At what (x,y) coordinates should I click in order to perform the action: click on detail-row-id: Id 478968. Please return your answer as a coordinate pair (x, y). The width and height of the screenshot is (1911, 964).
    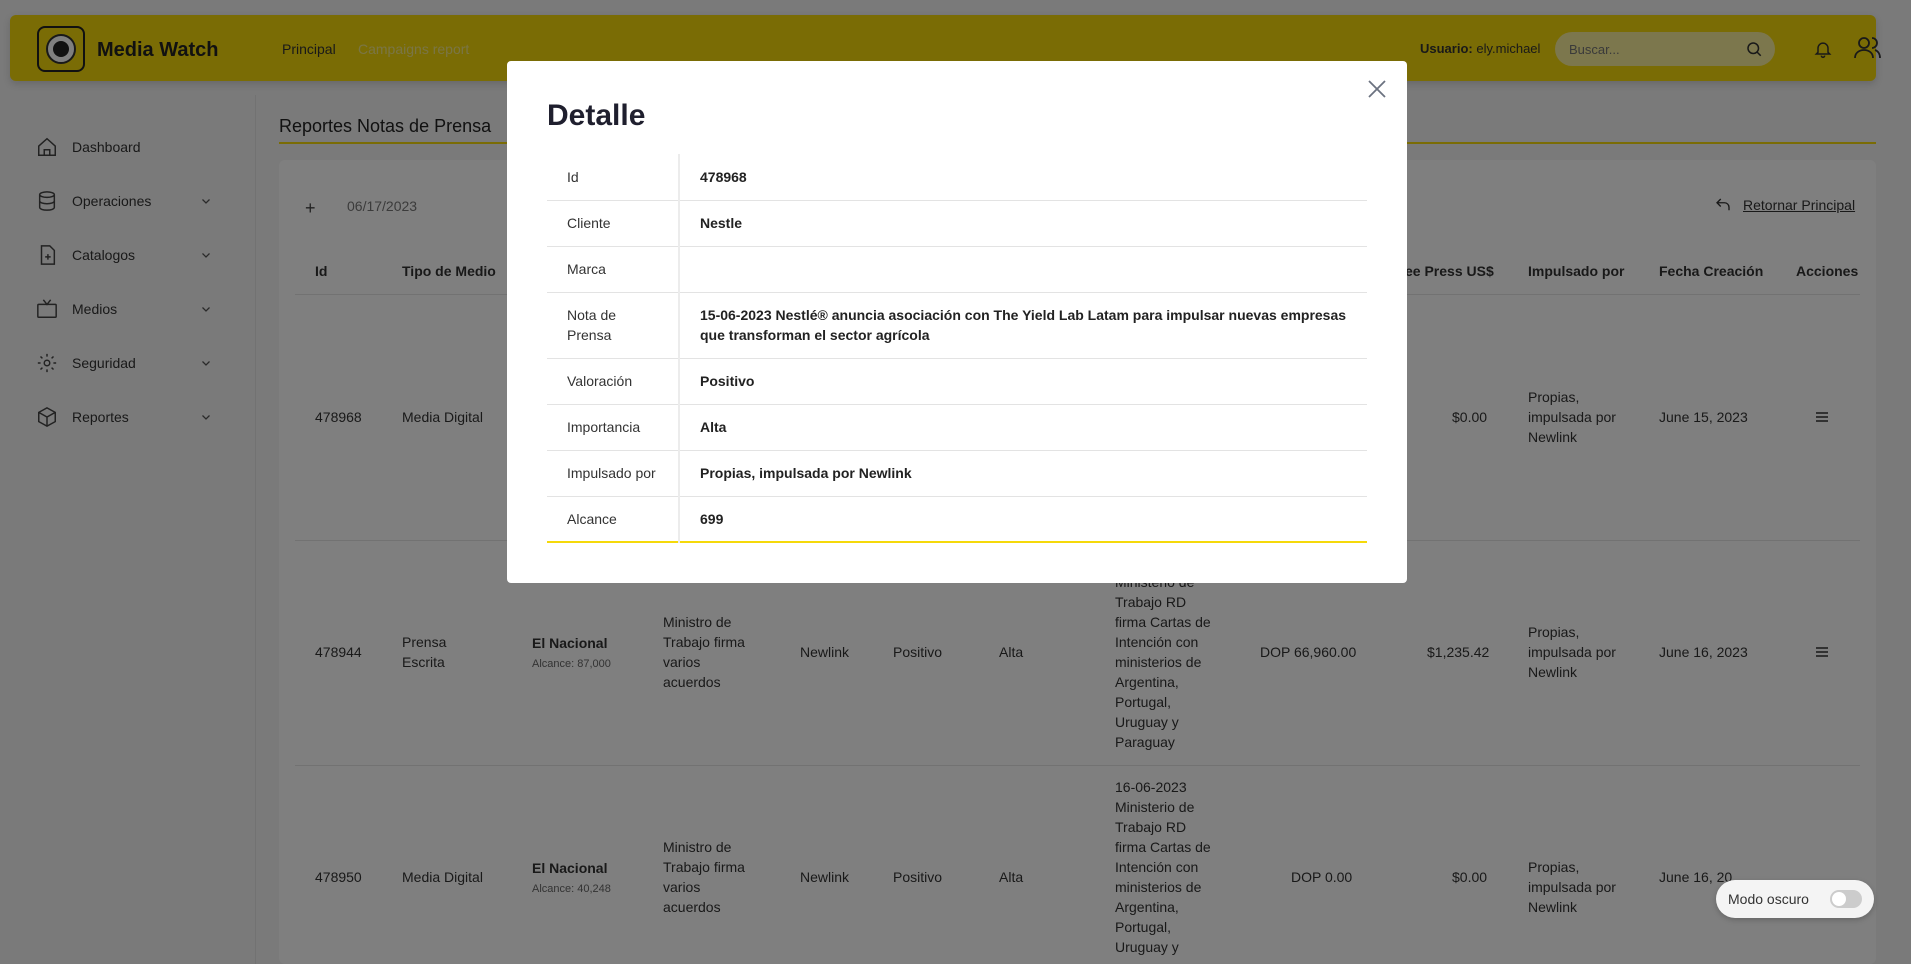
    Looking at the image, I should click on (957, 177).